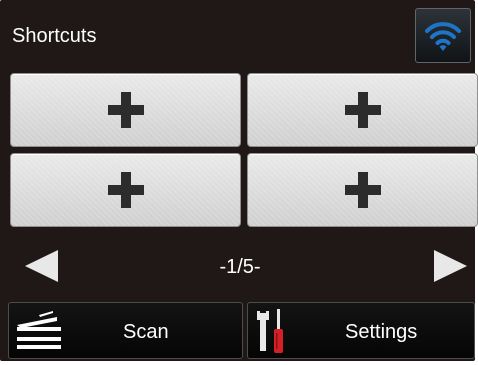 The height and width of the screenshot is (365, 478). What do you see at coordinates (39, 330) in the screenshot?
I see `scan-icon` at bounding box center [39, 330].